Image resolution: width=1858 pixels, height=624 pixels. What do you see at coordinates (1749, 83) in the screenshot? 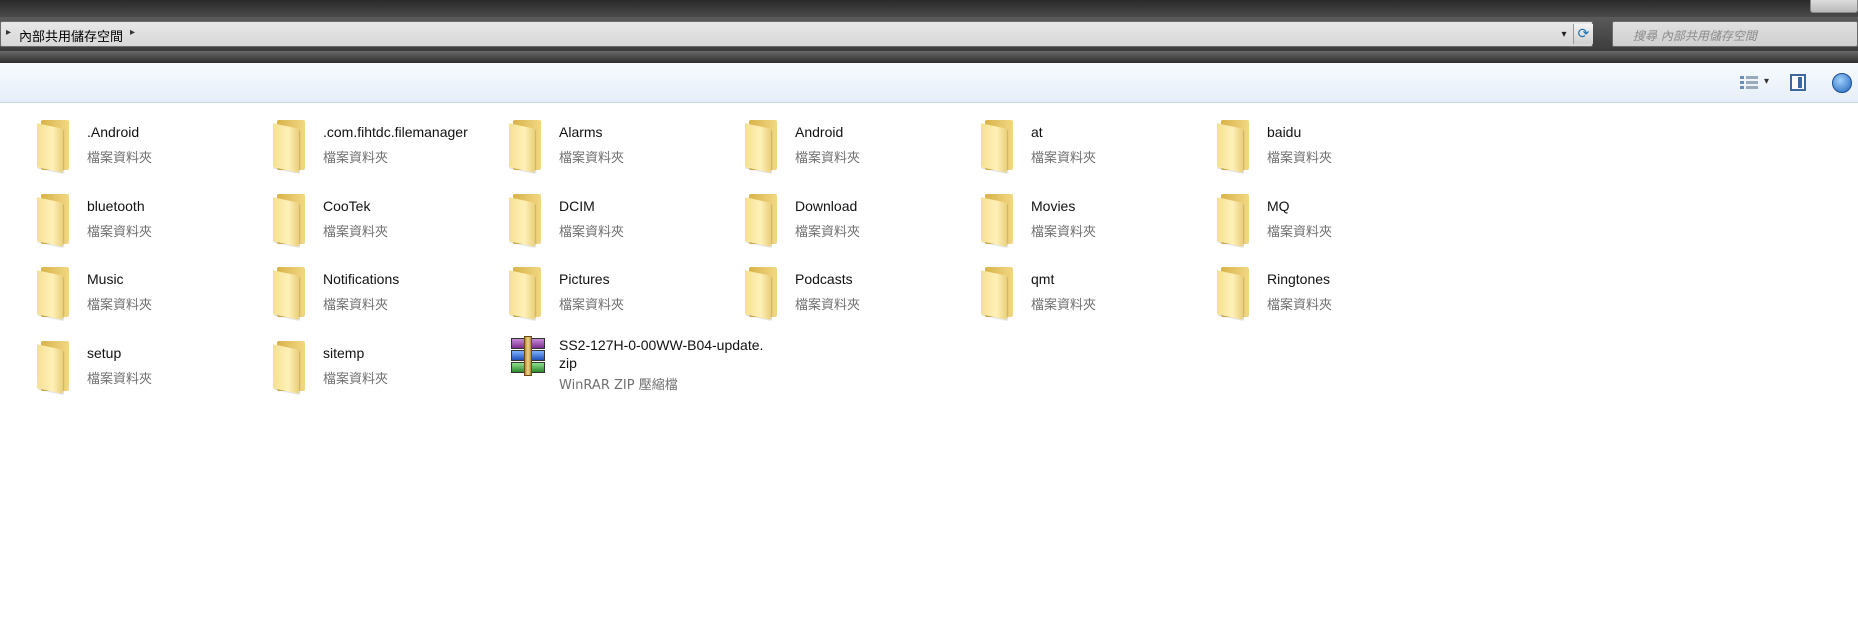
I see `view-options-icon` at bounding box center [1749, 83].